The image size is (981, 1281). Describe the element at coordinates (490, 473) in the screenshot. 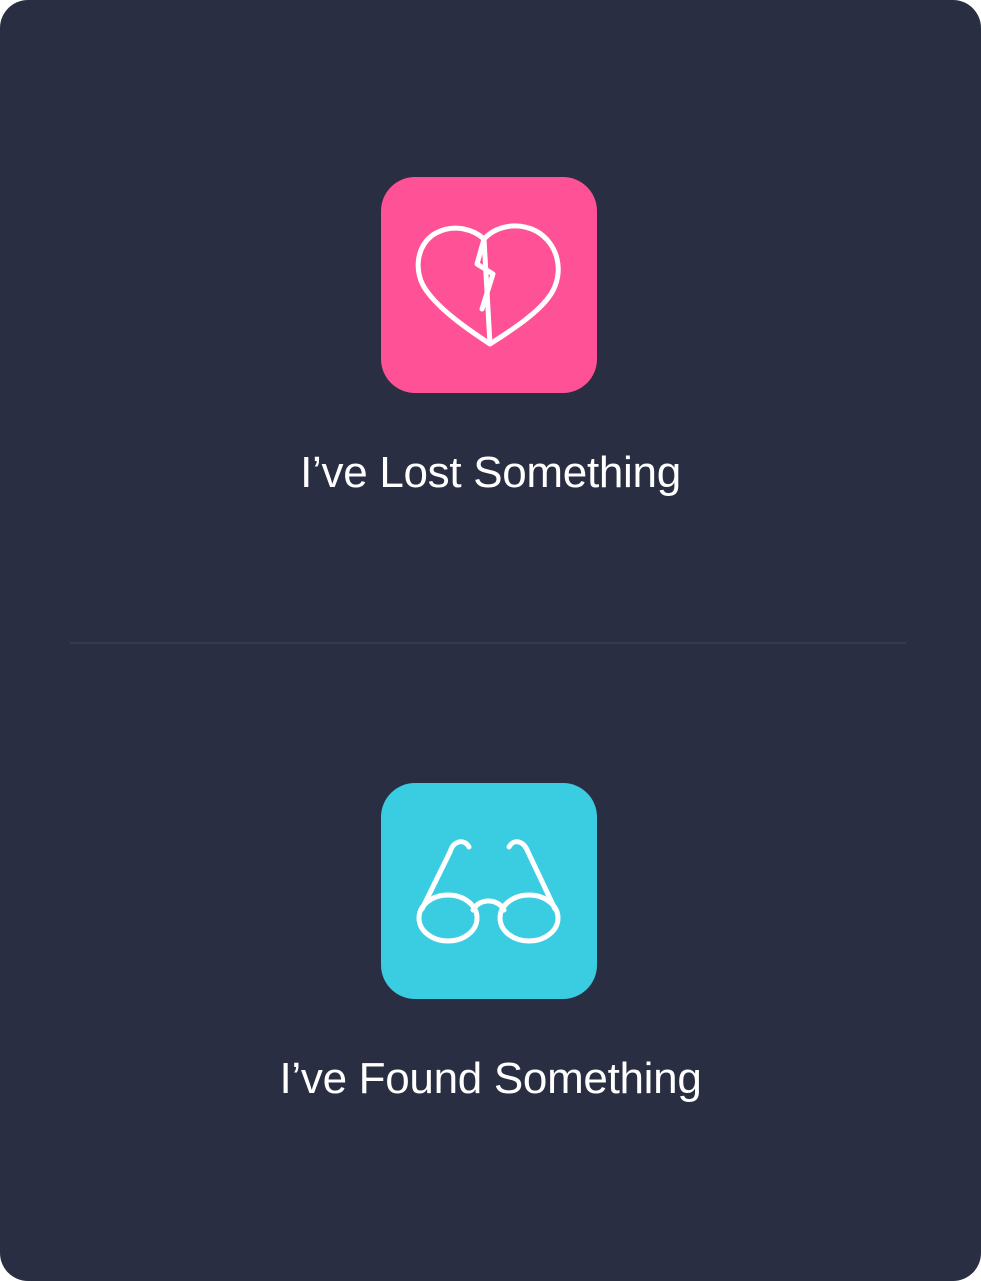

I see `lost-something-label: I’ve Lost Something` at that location.